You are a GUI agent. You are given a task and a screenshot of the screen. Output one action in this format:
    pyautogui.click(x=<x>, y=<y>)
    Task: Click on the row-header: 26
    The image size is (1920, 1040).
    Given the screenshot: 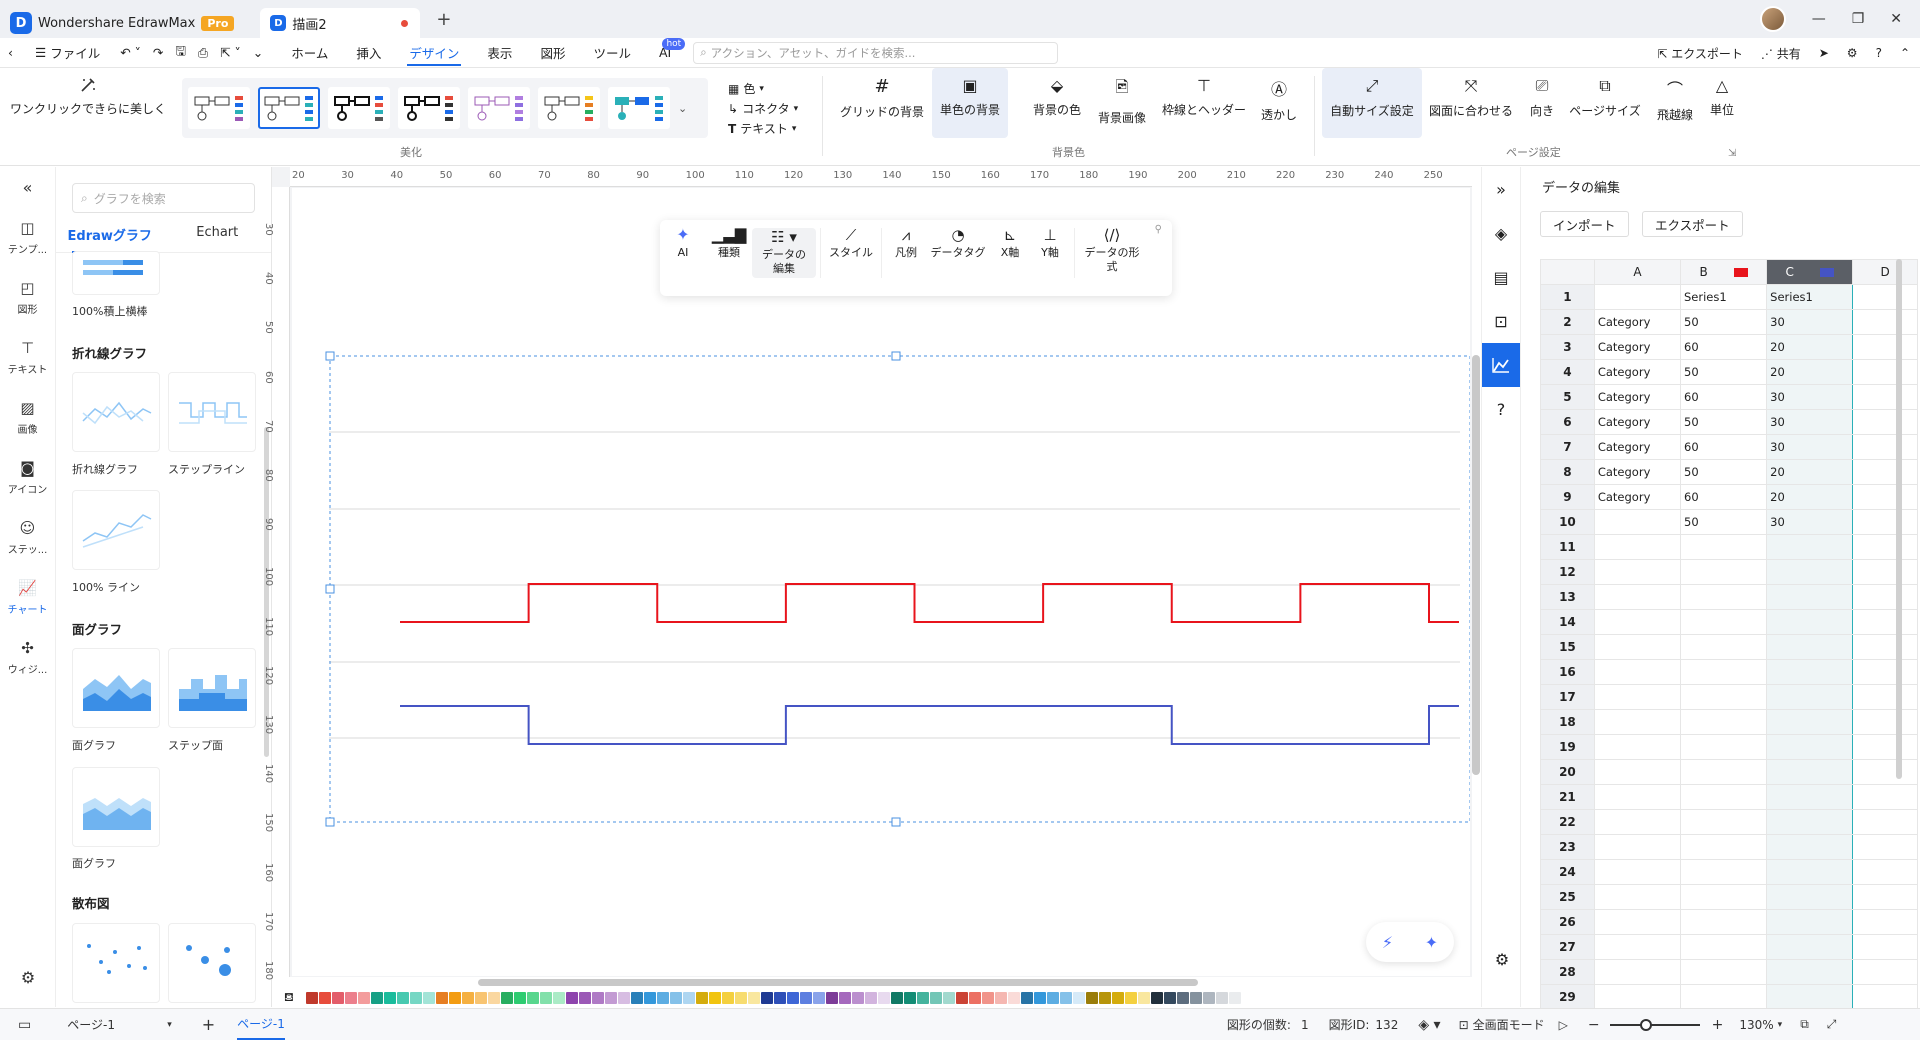 What is the action you would take?
    pyautogui.click(x=1567, y=922)
    